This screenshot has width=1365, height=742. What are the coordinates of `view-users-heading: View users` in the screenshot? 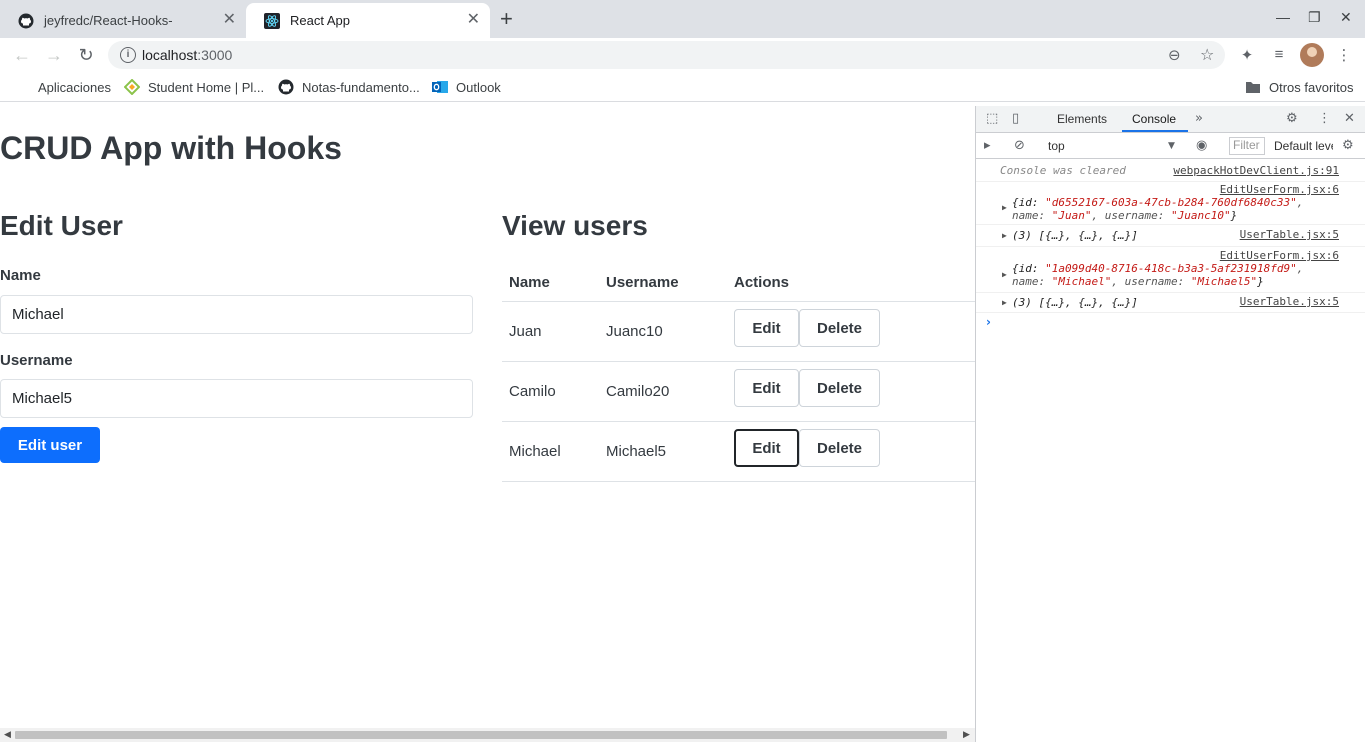 It's located at (575, 225).